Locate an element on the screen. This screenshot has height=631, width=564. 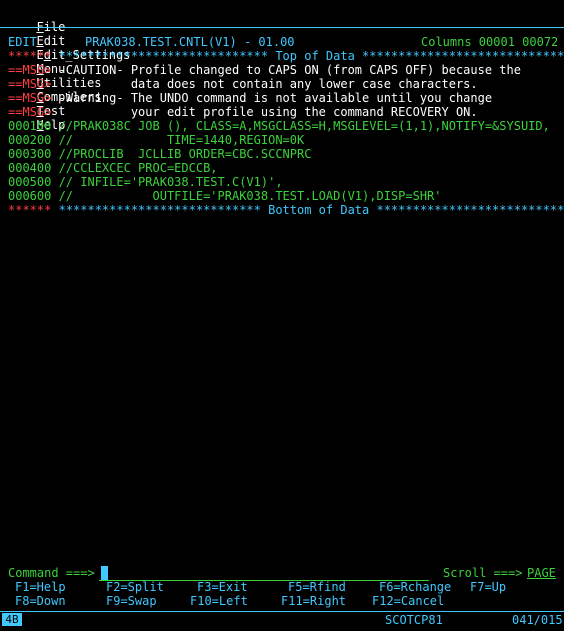
line-number: 000200 is located at coordinates (30, 140).